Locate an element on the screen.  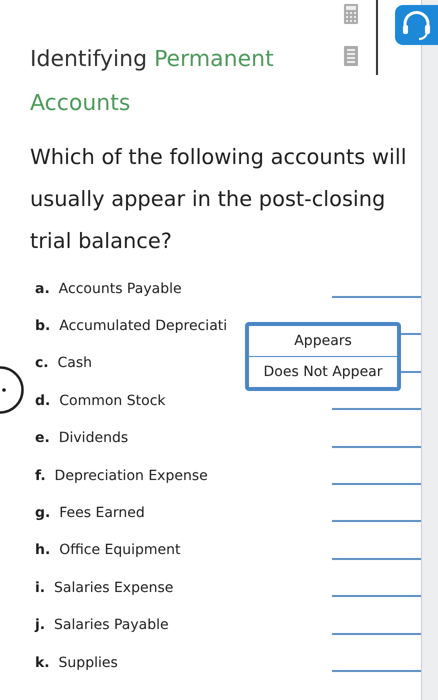
page-title: Identifying Permanent Accounts is located at coordinates (152, 82).